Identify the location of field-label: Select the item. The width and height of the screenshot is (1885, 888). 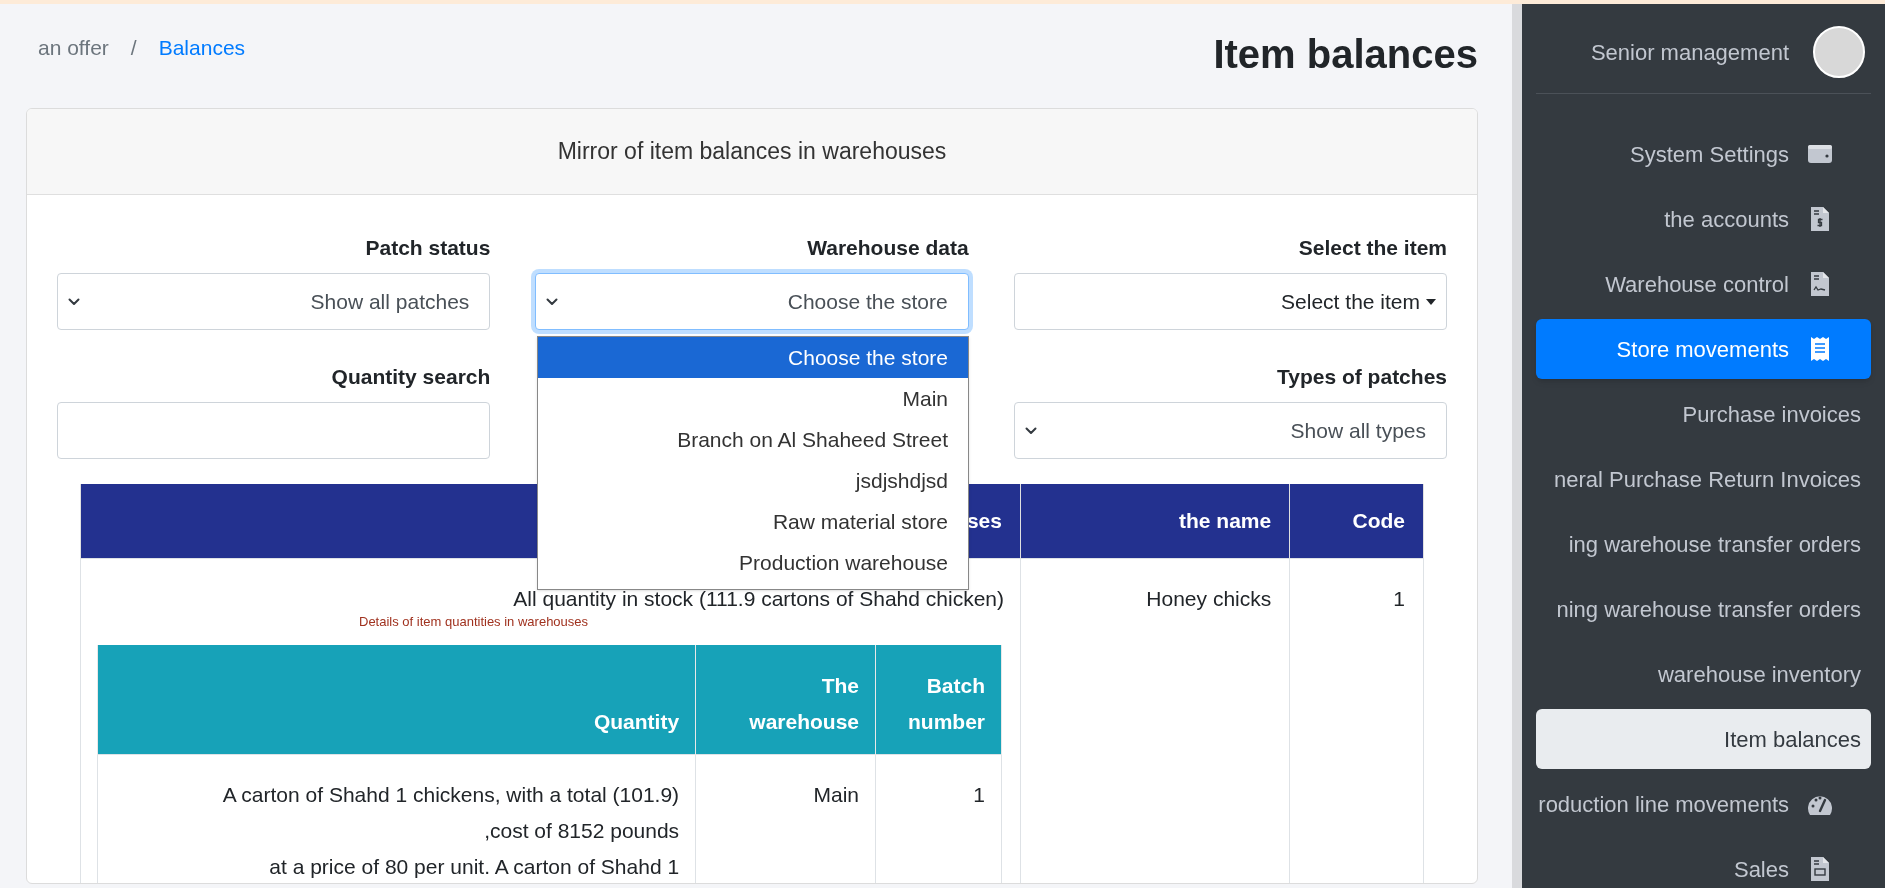
(1372, 246).